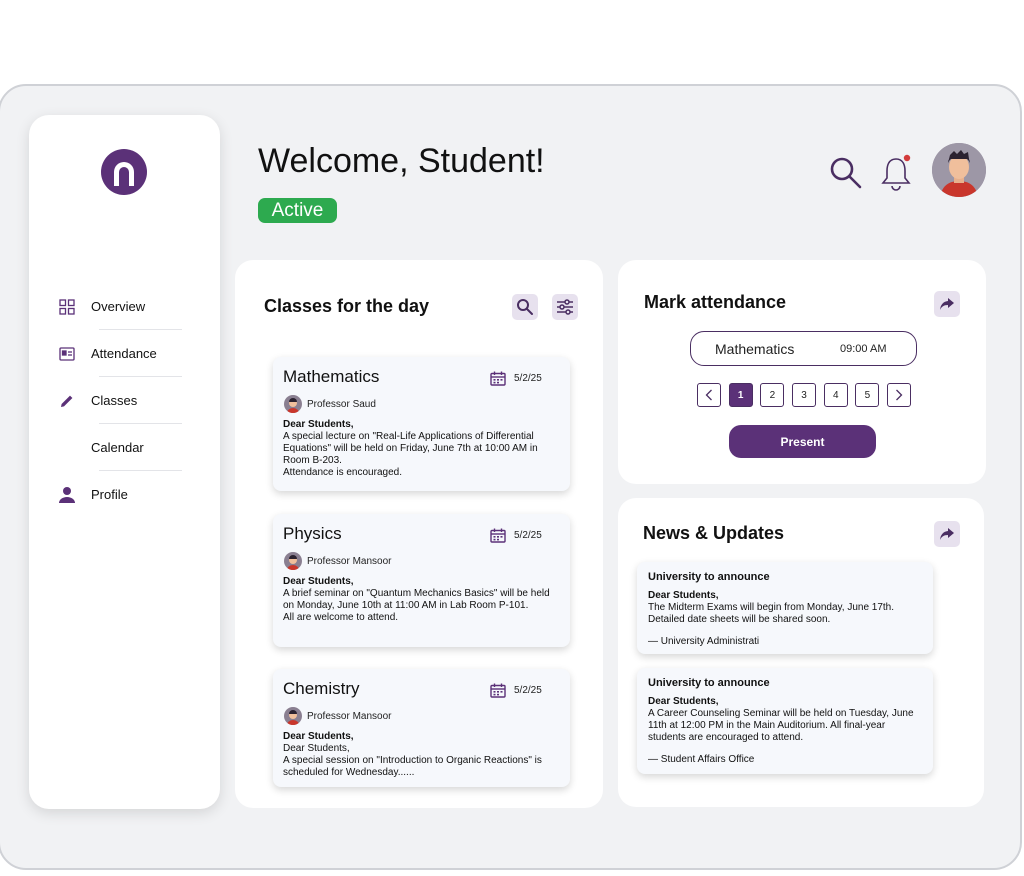 This screenshot has height=876, width=1024. Describe the element at coordinates (321, 688) in the screenshot. I see `class-subject: Chemistry` at that location.